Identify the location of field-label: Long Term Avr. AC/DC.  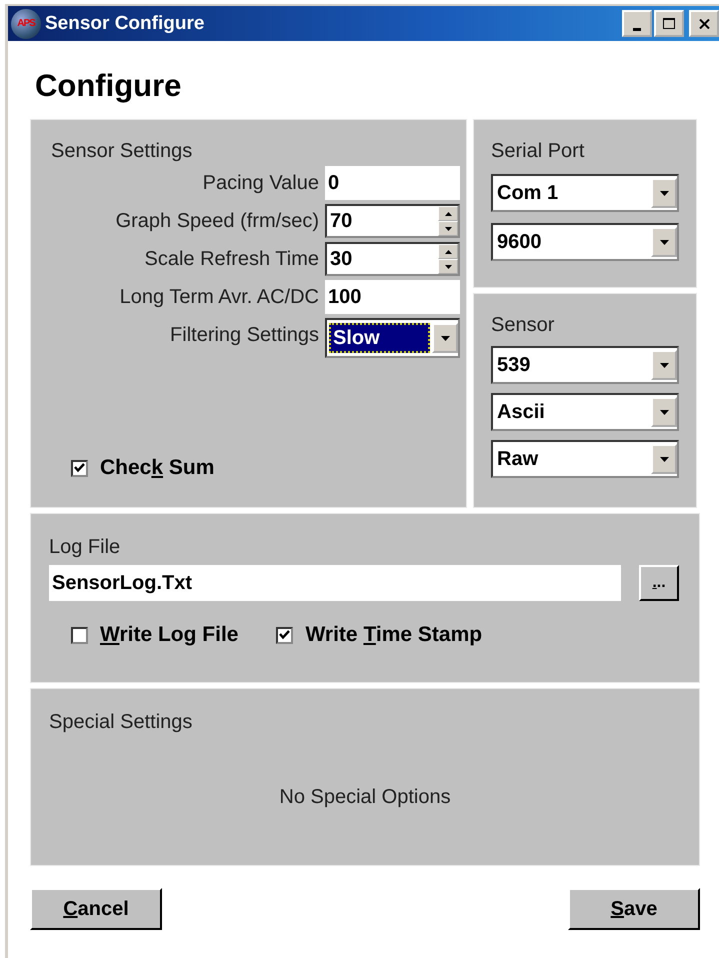
(218, 297).